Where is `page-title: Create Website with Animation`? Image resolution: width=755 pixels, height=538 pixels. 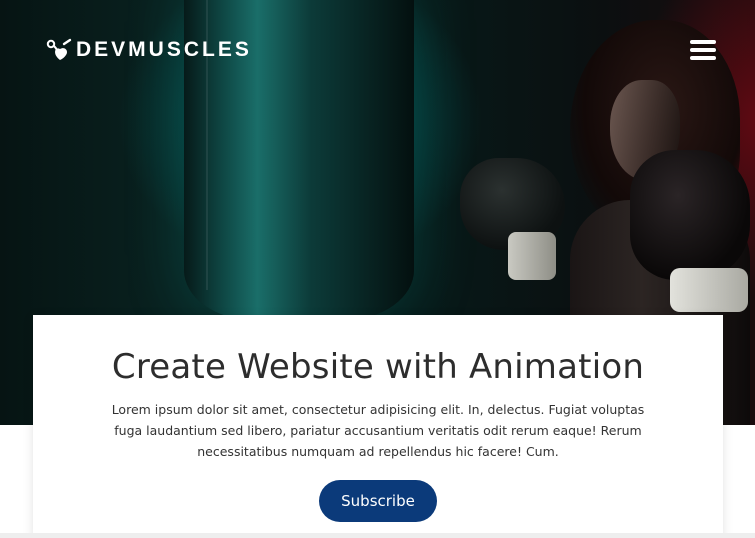 page-title: Create Website with Animation is located at coordinates (378, 367).